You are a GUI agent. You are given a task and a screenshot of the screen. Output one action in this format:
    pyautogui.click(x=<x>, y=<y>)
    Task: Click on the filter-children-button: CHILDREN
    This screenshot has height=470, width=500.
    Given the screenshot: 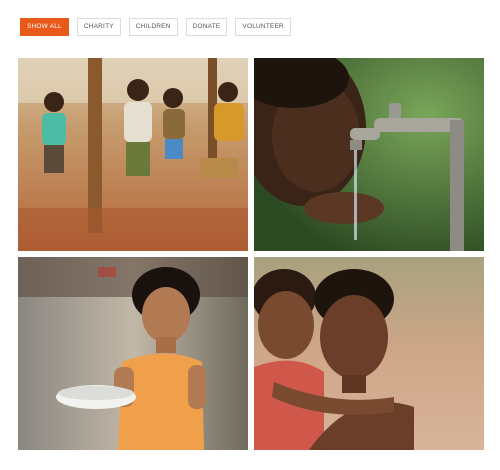 What is the action you would take?
    pyautogui.click(x=153, y=27)
    